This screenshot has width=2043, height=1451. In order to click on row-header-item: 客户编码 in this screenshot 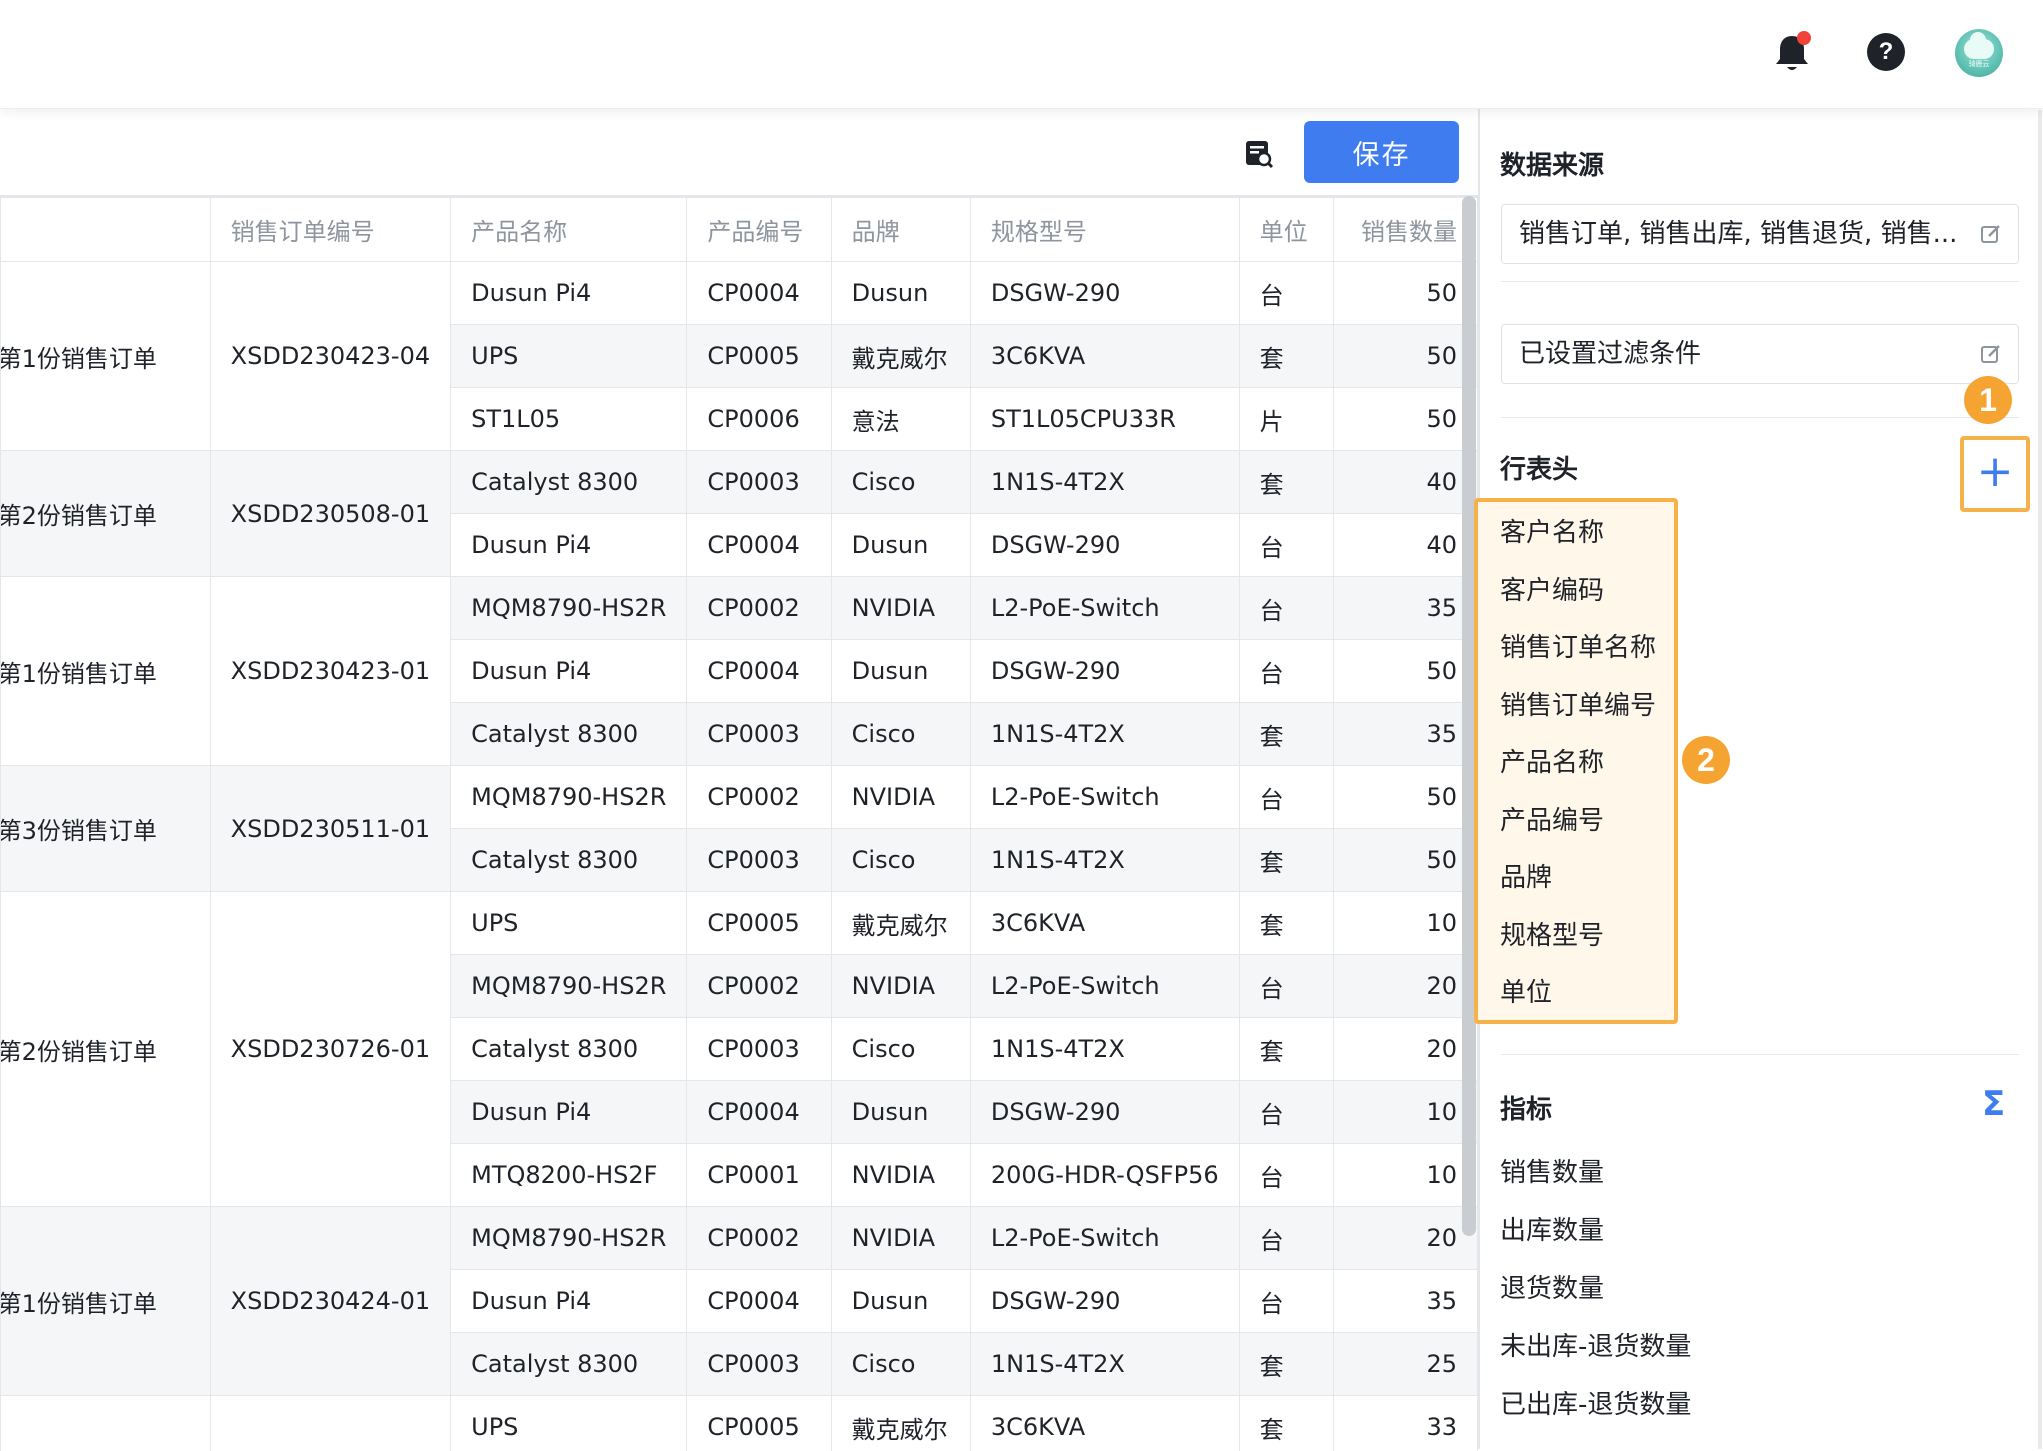, I will do `click(1552, 588)`.